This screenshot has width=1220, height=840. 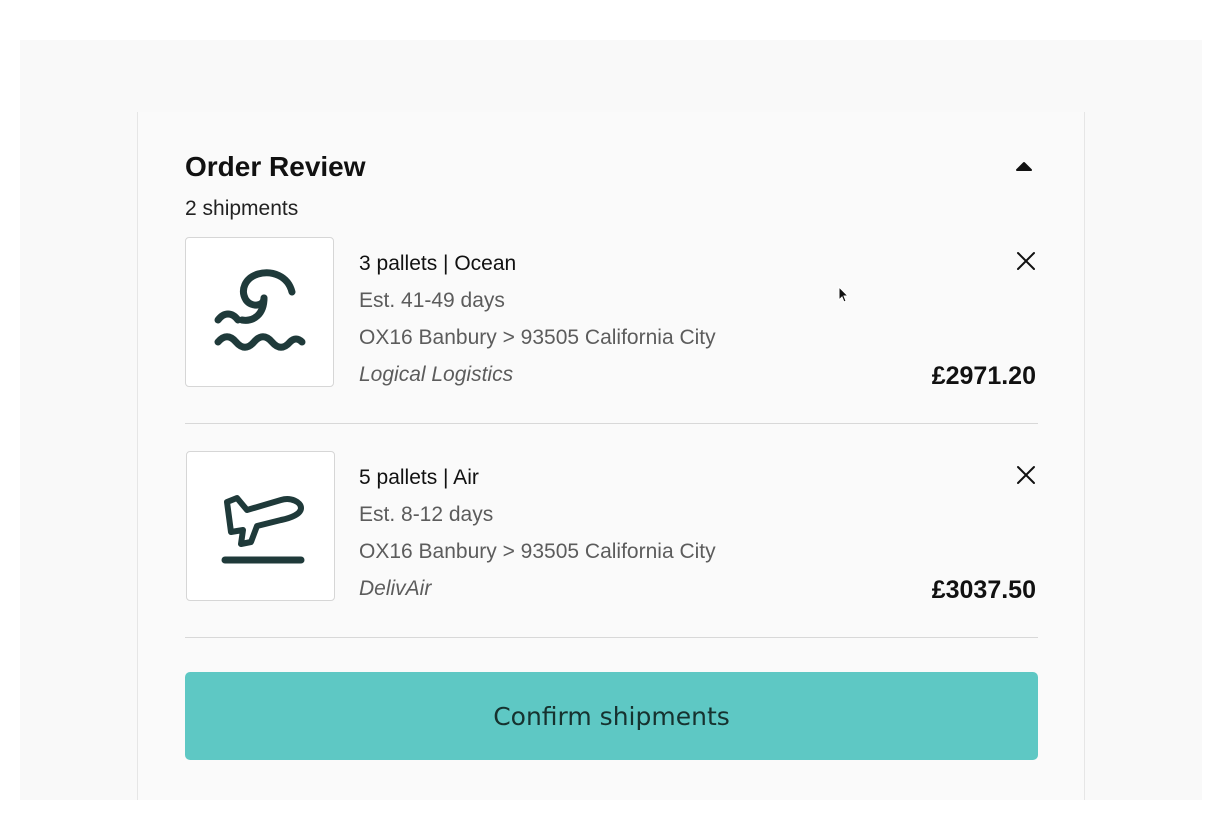 What do you see at coordinates (983, 590) in the screenshot?
I see `shipment-price: £3037.50` at bounding box center [983, 590].